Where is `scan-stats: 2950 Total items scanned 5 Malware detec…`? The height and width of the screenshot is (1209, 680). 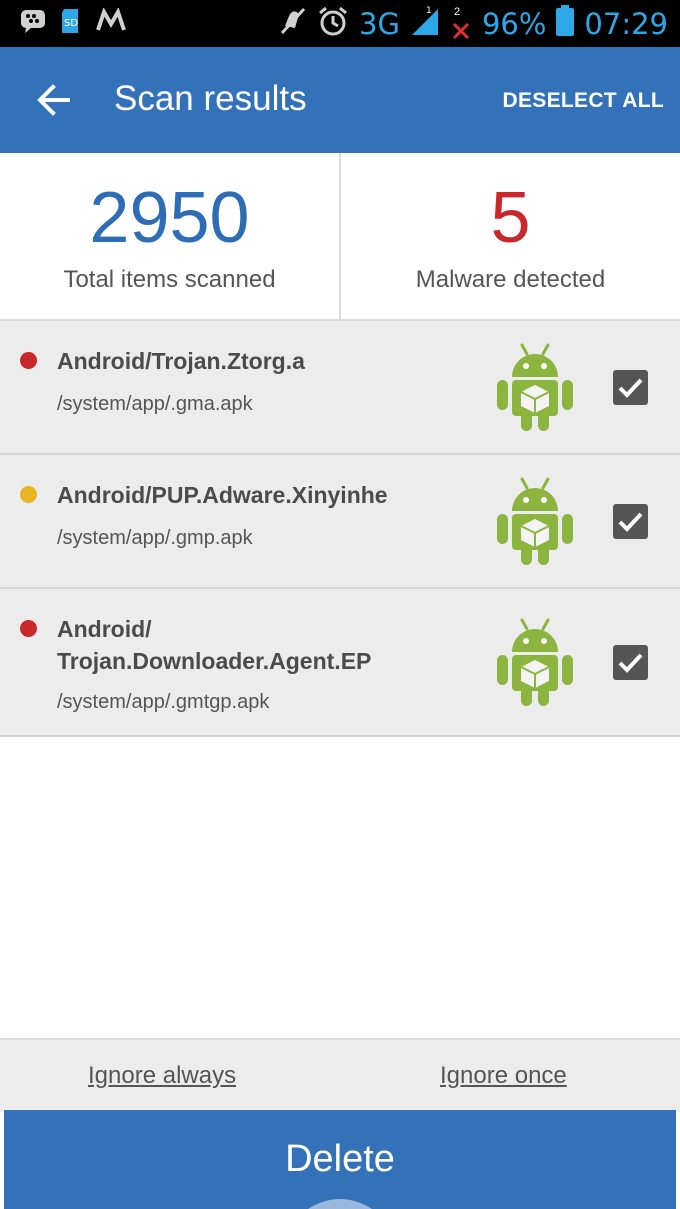
scan-stats: 2950 Total items scanned 5 Malware detec… is located at coordinates (340, 237).